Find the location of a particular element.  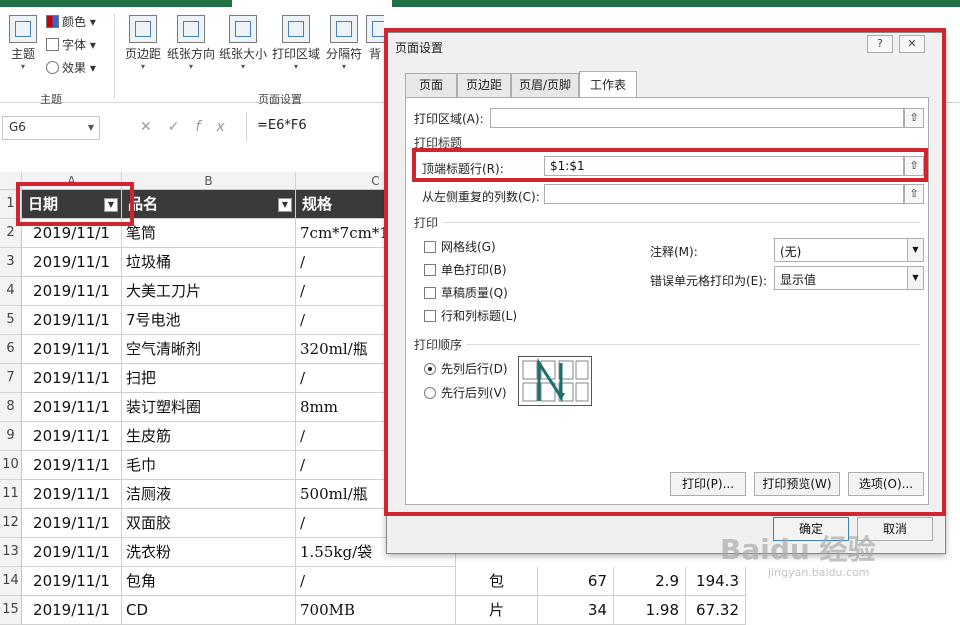

themes-icon is located at coordinates (23, 29).